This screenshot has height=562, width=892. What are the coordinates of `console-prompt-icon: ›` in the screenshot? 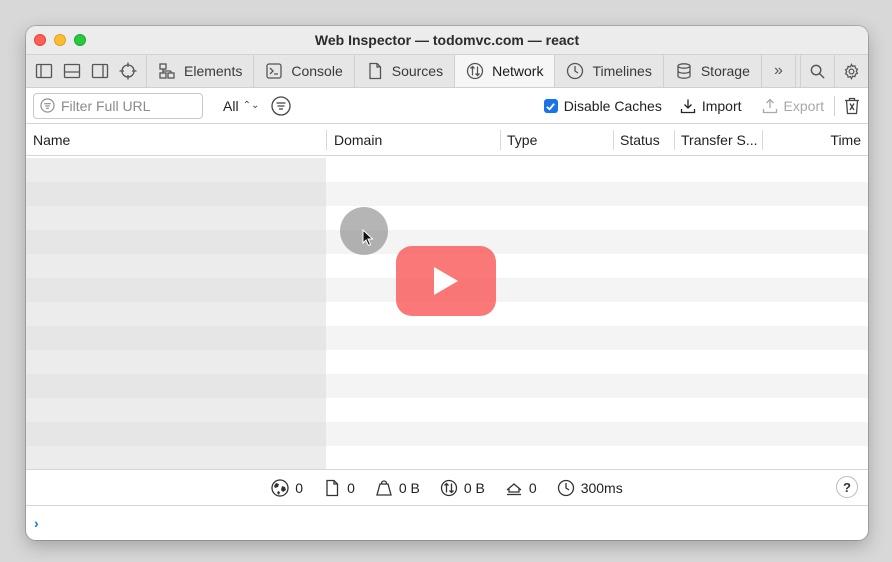 It's located at (36, 523).